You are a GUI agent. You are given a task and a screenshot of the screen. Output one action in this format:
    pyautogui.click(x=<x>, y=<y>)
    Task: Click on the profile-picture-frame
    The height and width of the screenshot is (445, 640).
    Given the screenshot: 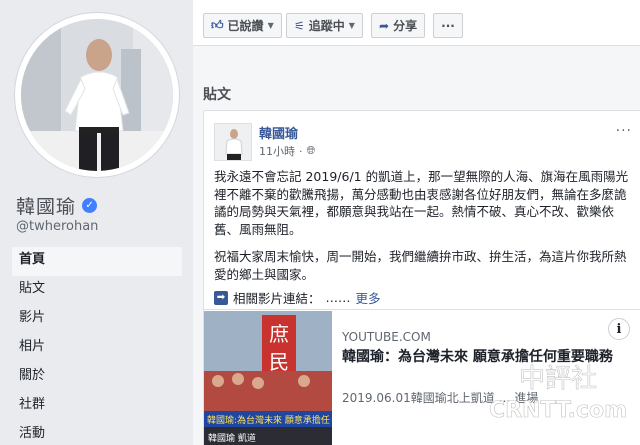 What is the action you would take?
    pyautogui.click(x=97, y=95)
    